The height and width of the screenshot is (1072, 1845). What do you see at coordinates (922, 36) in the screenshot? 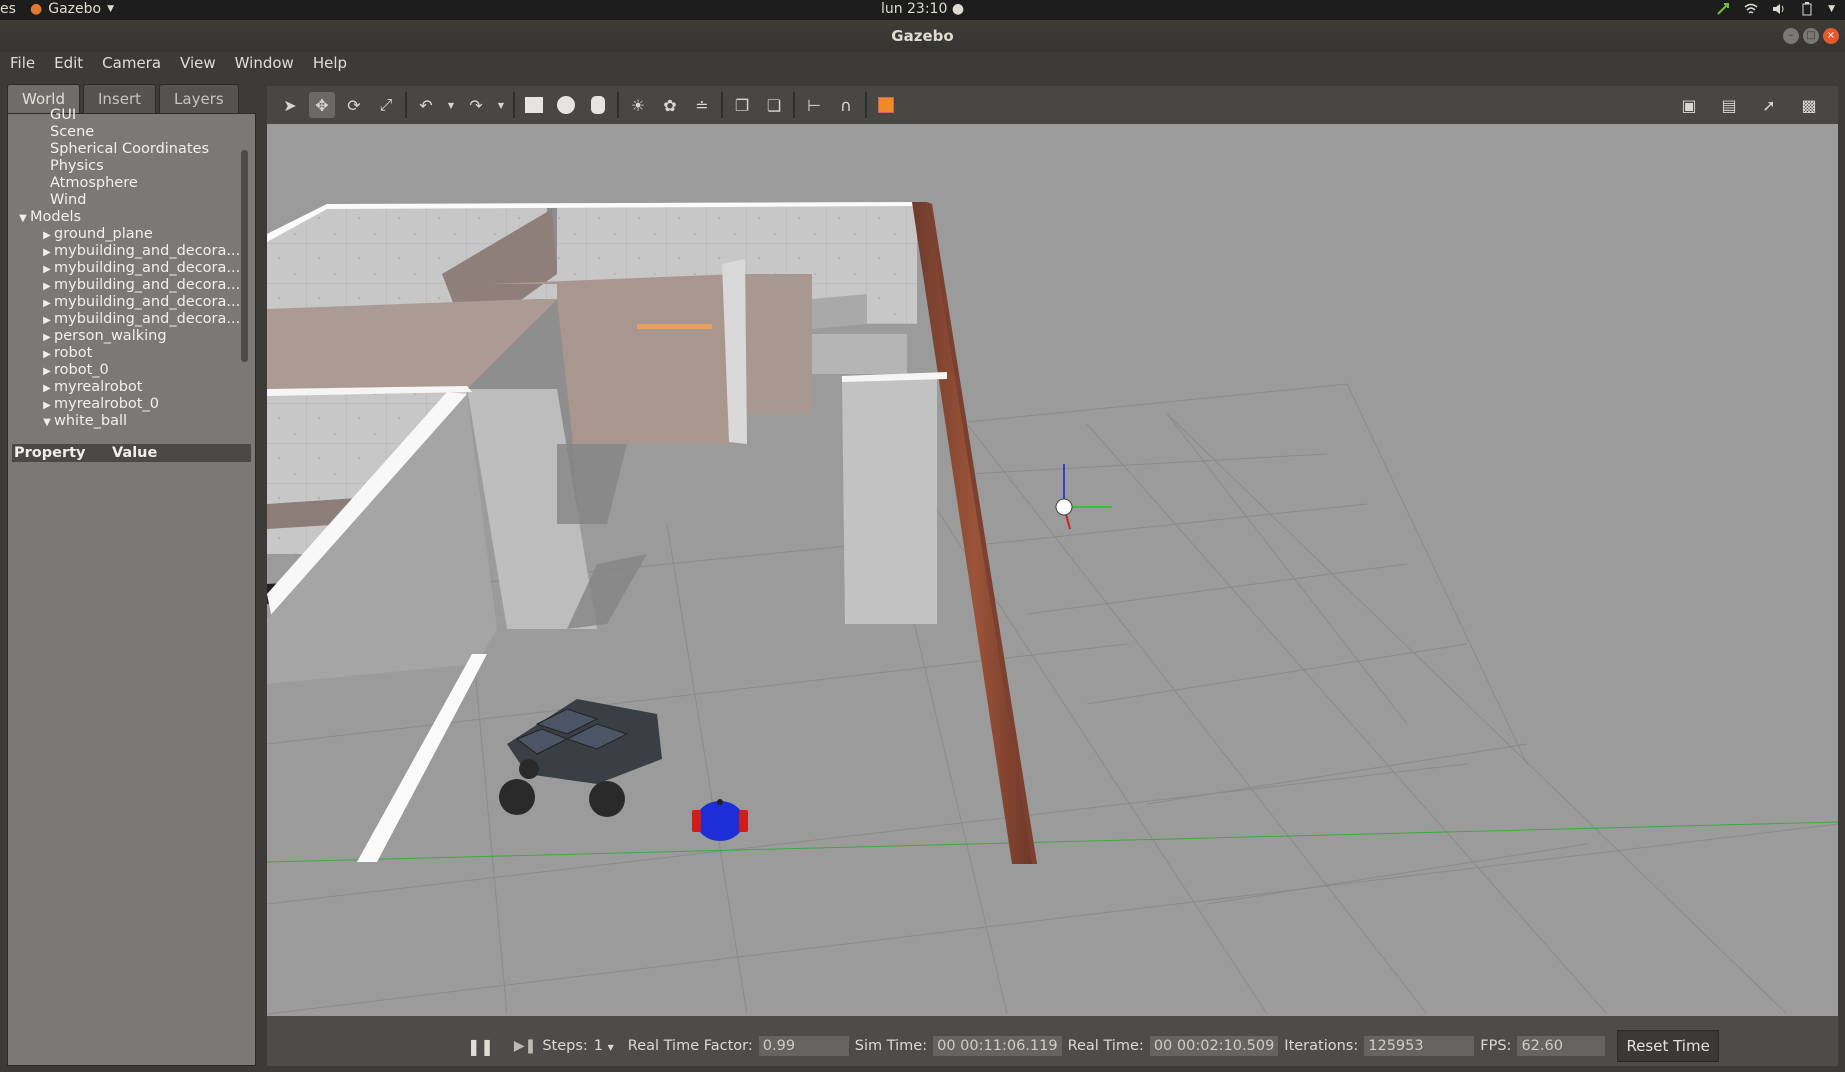
I see `window-title-bar: Gazebo – □ ×` at bounding box center [922, 36].